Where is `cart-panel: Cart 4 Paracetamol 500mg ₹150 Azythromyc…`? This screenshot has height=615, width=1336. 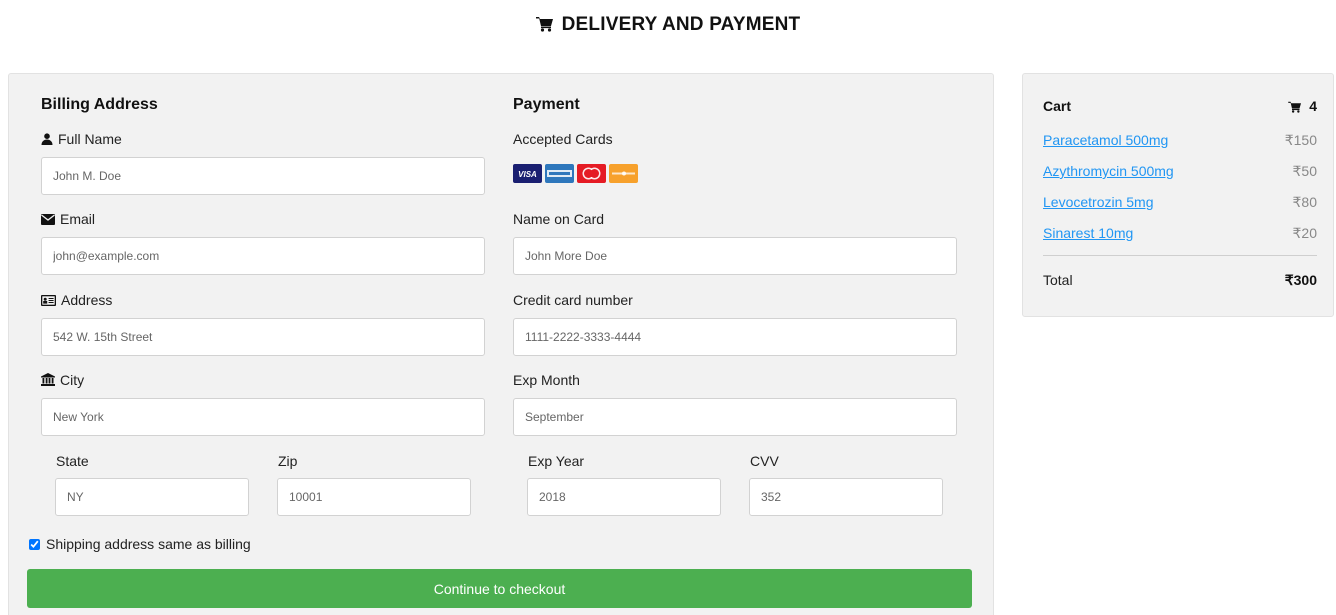
cart-panel: Cart 4 Paracetamol 500mg ₹150 Azythromyc… is located at coordinates (1178, 195).